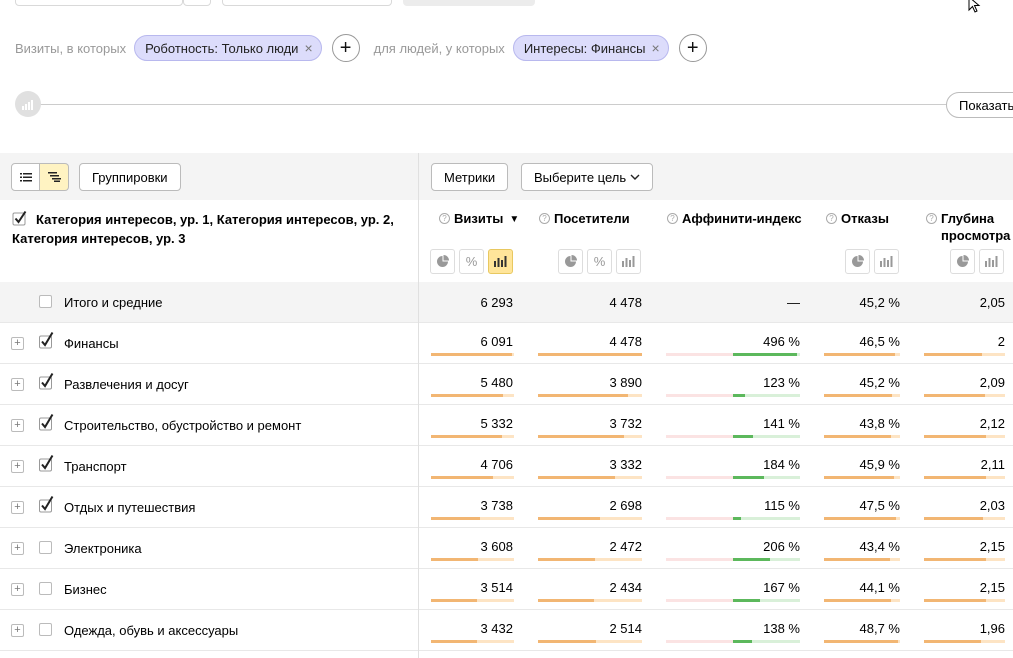  Describe the element at coordinates (130, 177) in the screenshot. I see `groupings-button: Группировки` at that location.